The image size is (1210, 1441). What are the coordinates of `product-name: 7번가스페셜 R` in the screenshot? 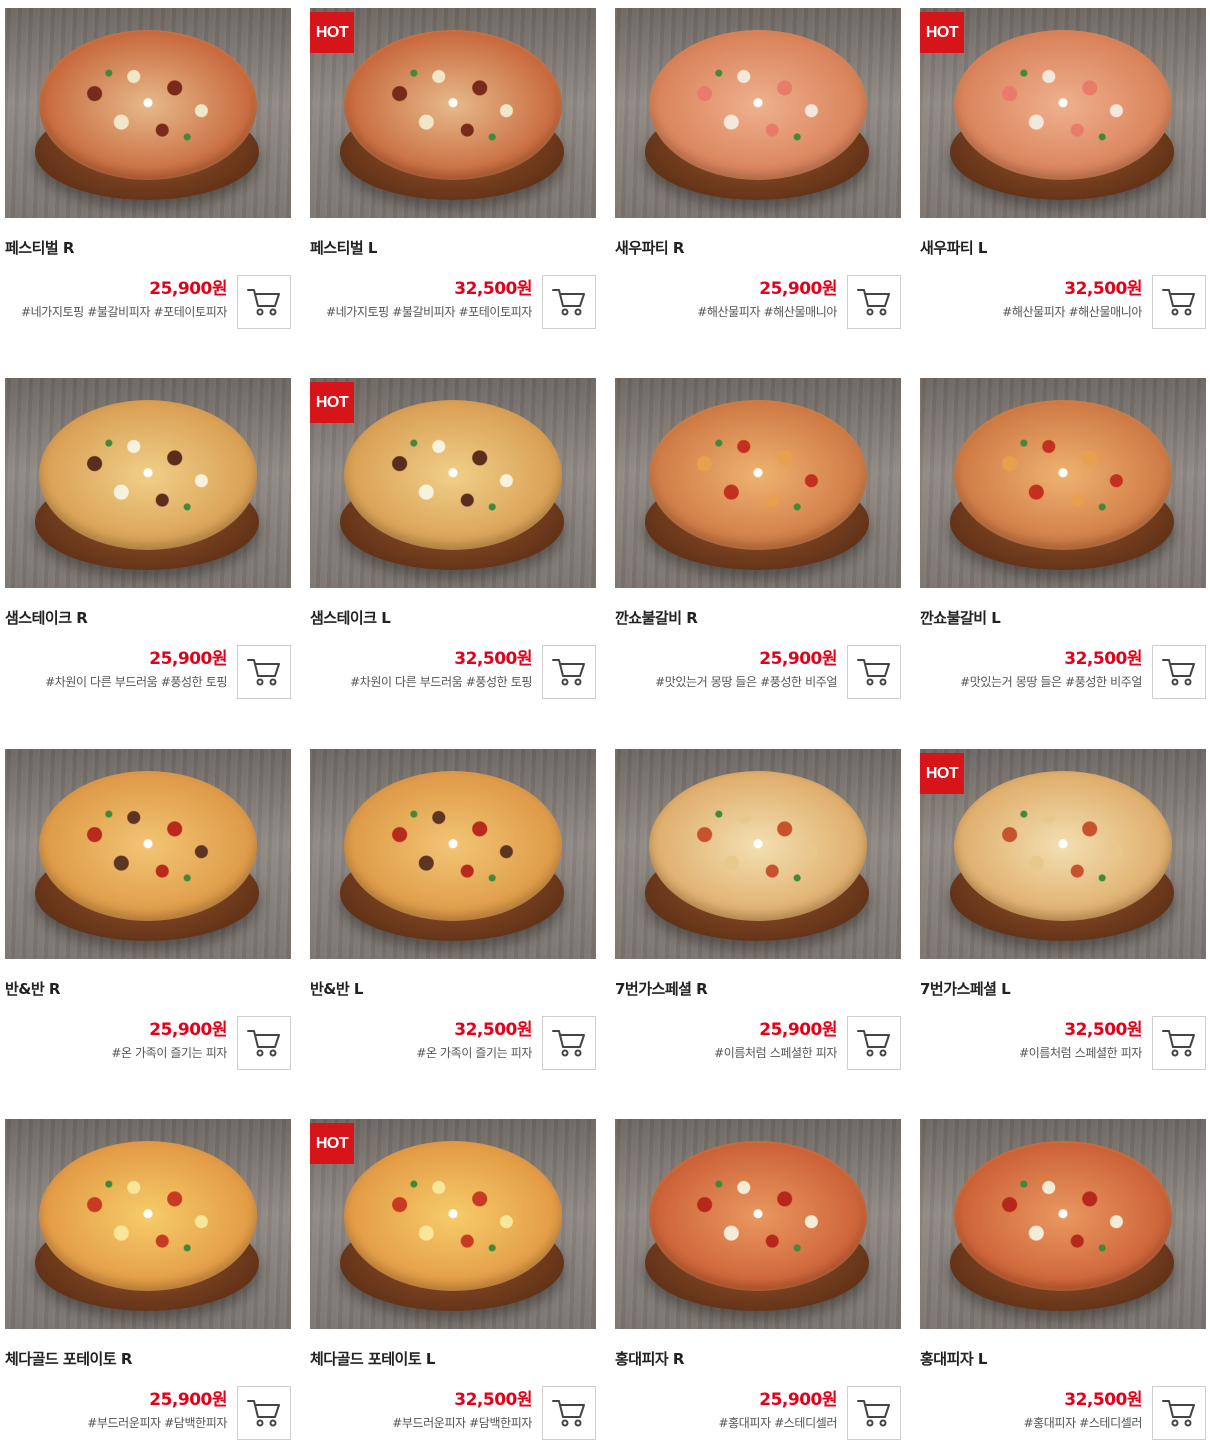 It's located at (661, 988).